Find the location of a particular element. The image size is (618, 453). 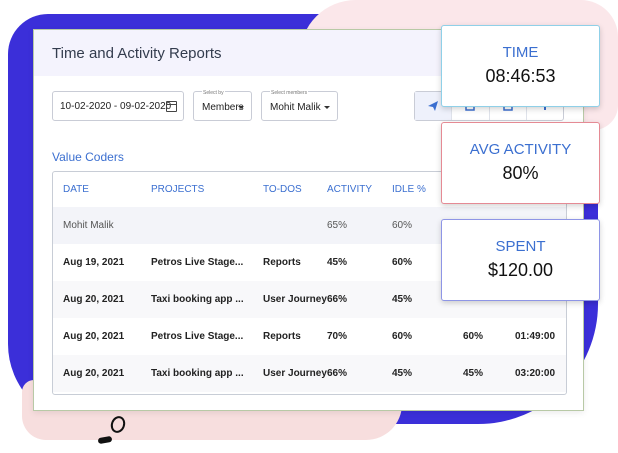

date-range-input: 10-02-2020 - 09-02-2020 is located at coordinates (118, 106).